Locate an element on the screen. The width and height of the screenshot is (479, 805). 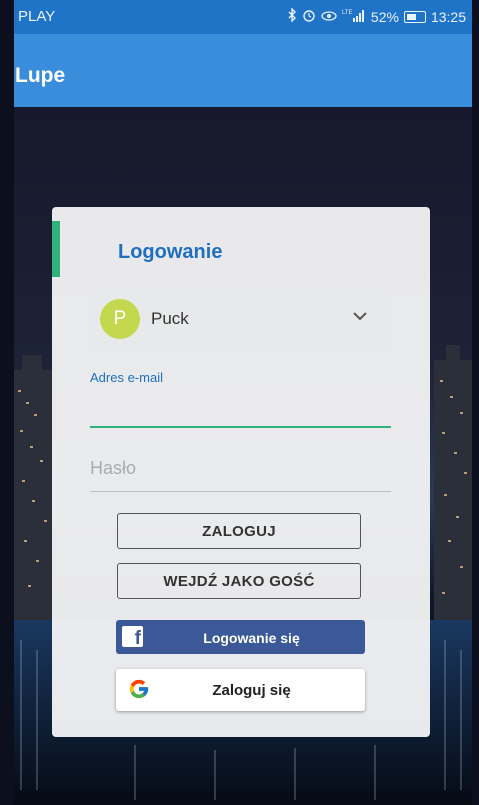
login-button: ZALOGUJ is located at coordinates (239, 531).